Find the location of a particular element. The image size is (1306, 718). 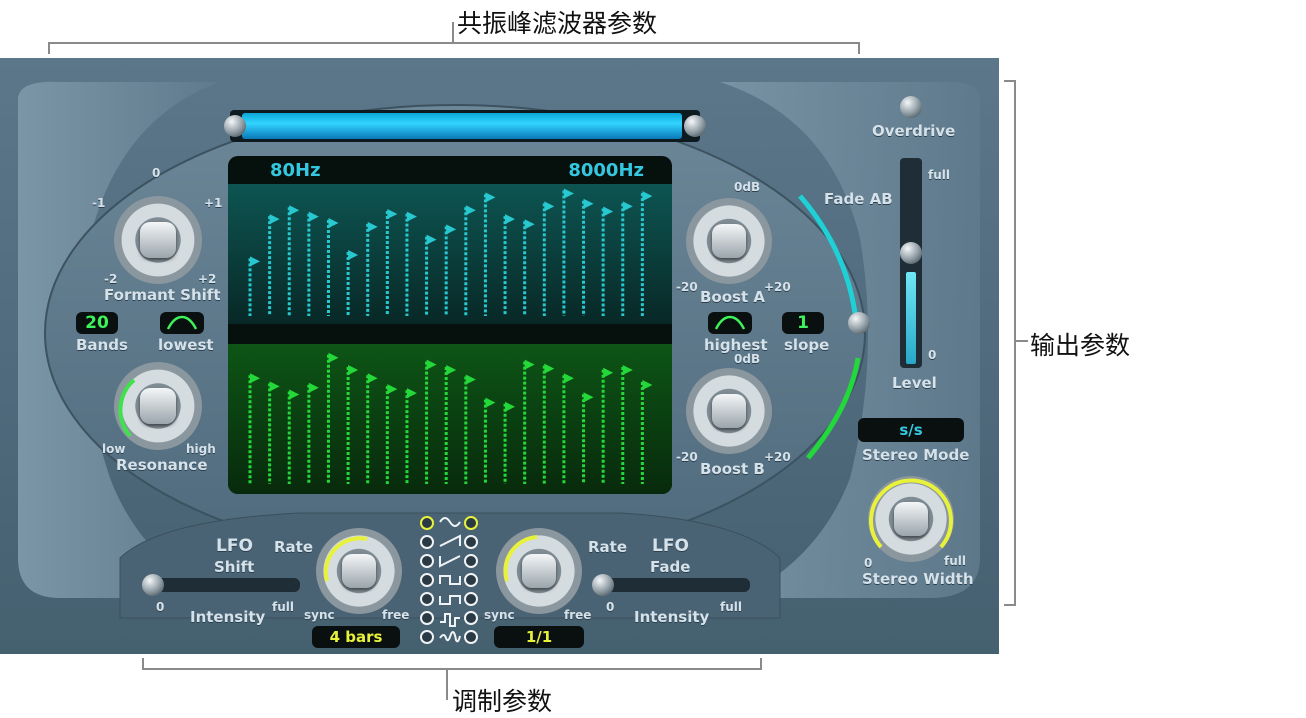

stereo-width-label: Stereo Width is located at coordinates (918, 579).